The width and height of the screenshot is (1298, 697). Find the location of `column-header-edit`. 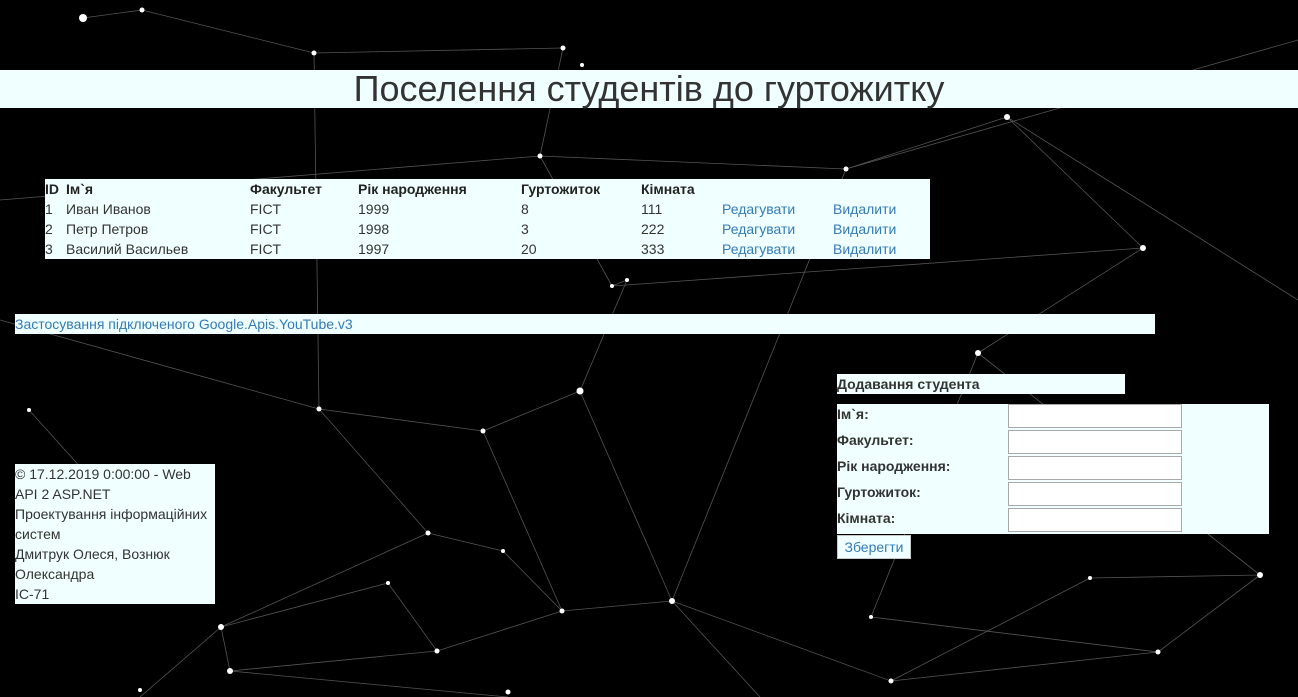

column-header-edit is located at coordinates (777, 189).